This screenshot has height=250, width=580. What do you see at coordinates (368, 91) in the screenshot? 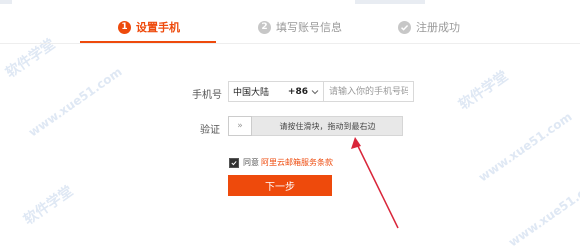
I see `phone-input` at bounding box center [368, 91].